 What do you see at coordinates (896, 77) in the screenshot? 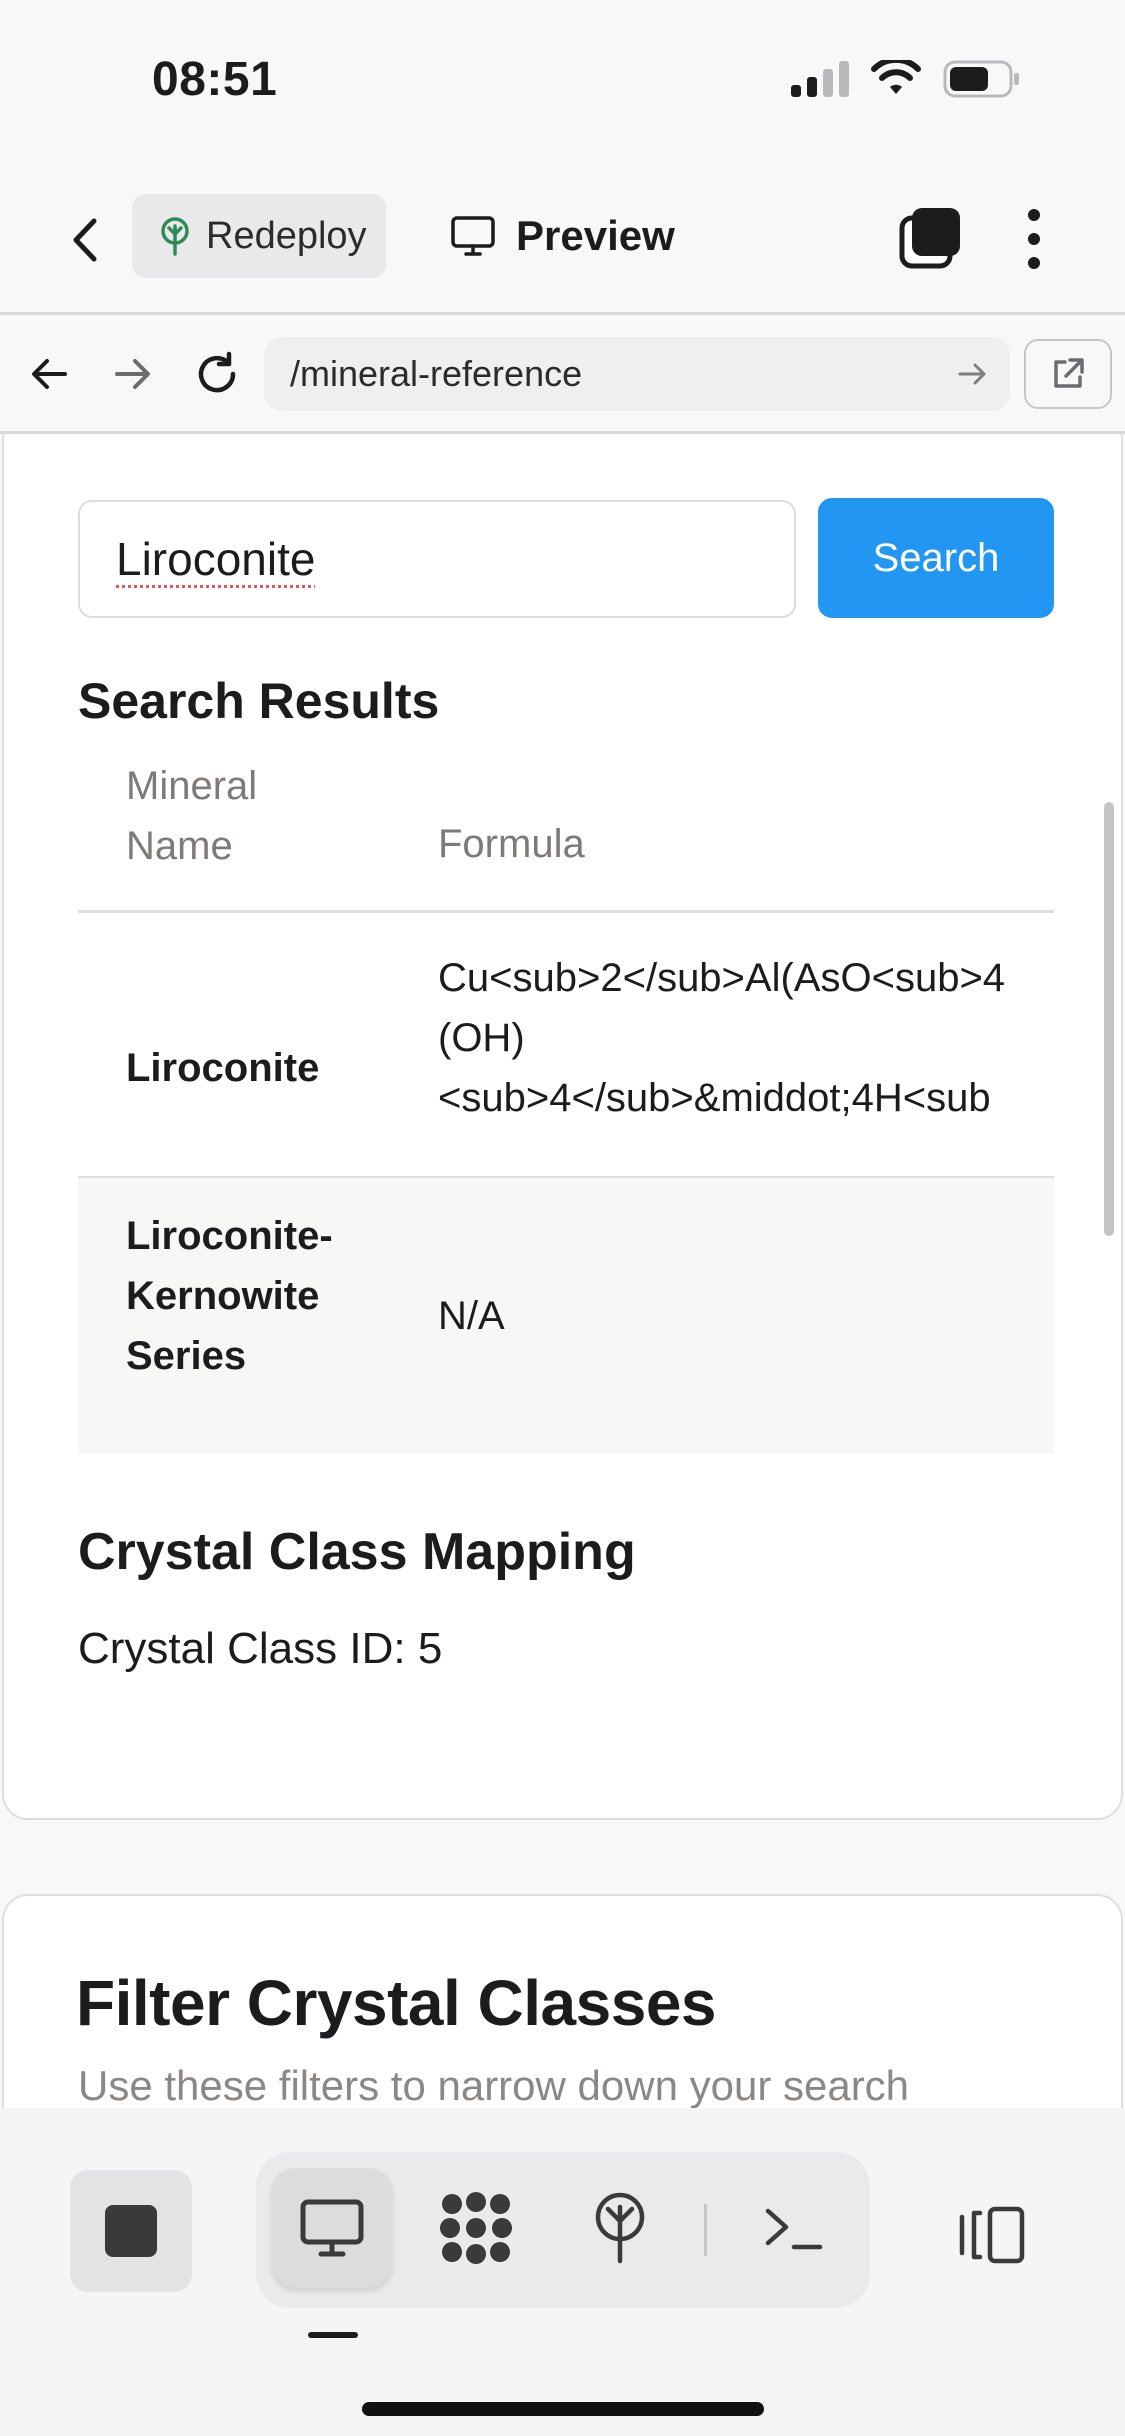
I see `wifi-icon` at bounding box center [896, 77].